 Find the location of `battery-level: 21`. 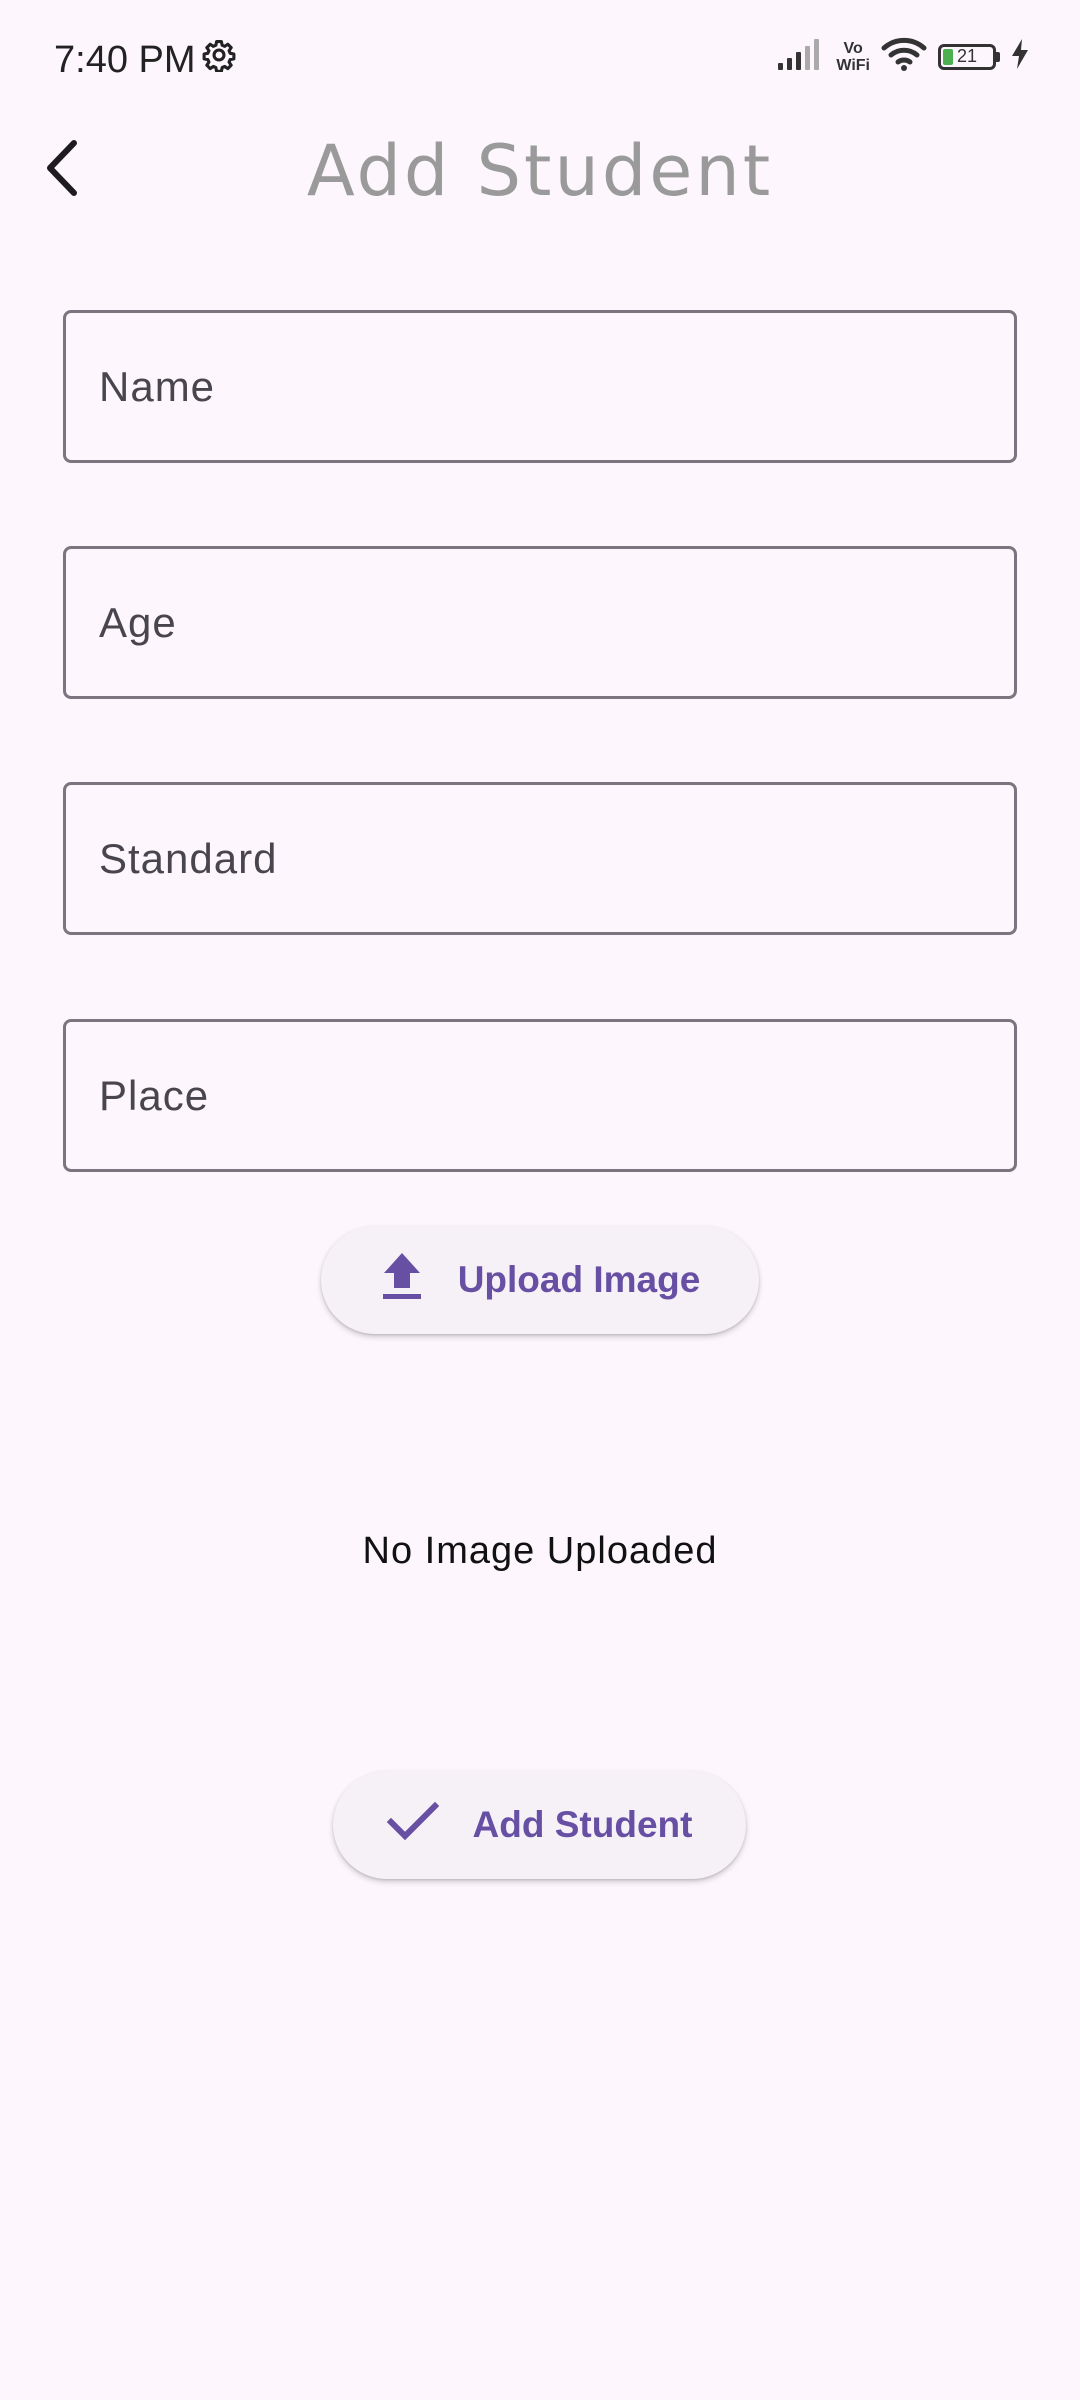

battery-level: 21 is located at coordinates (967, 56).